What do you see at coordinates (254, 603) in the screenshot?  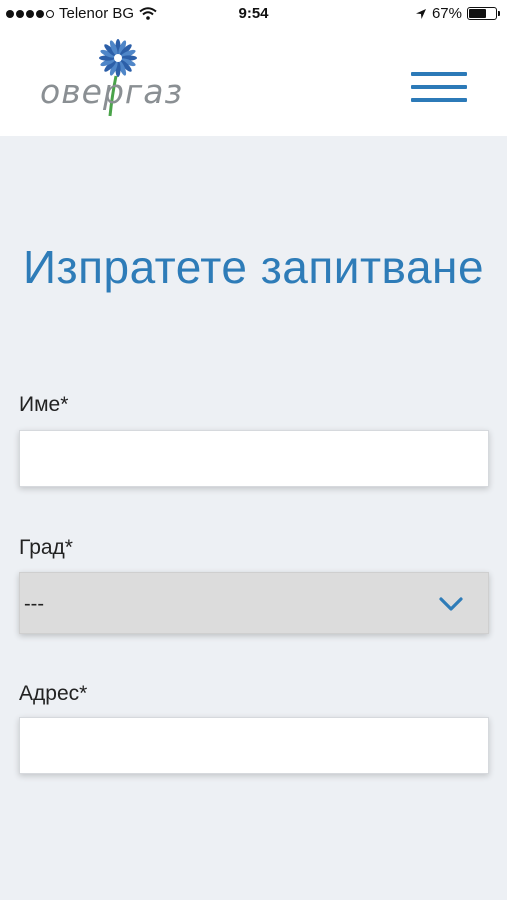 I see `city-select: ---` at bounding box center [254, 603].